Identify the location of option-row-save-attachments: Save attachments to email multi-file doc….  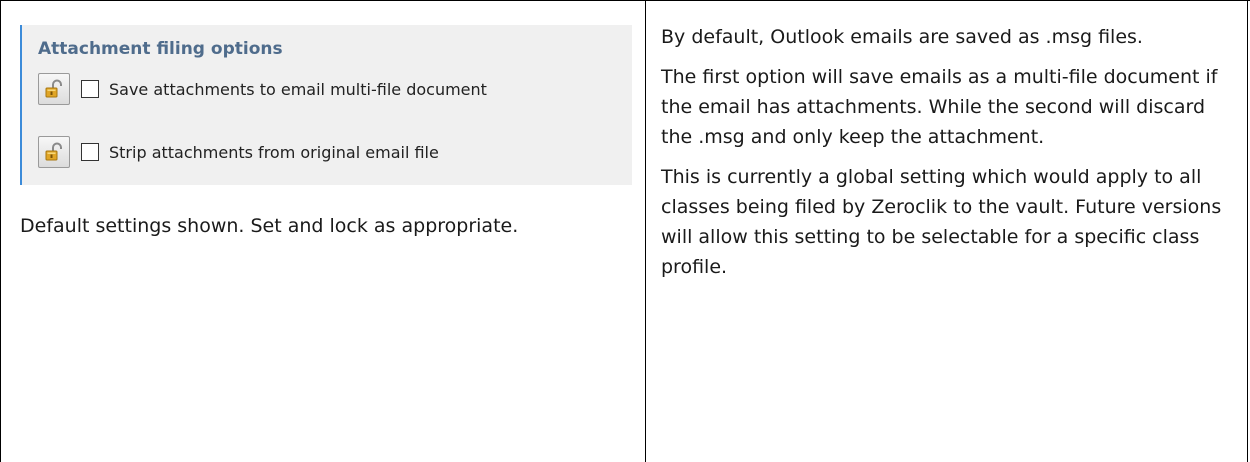
(262, 89).